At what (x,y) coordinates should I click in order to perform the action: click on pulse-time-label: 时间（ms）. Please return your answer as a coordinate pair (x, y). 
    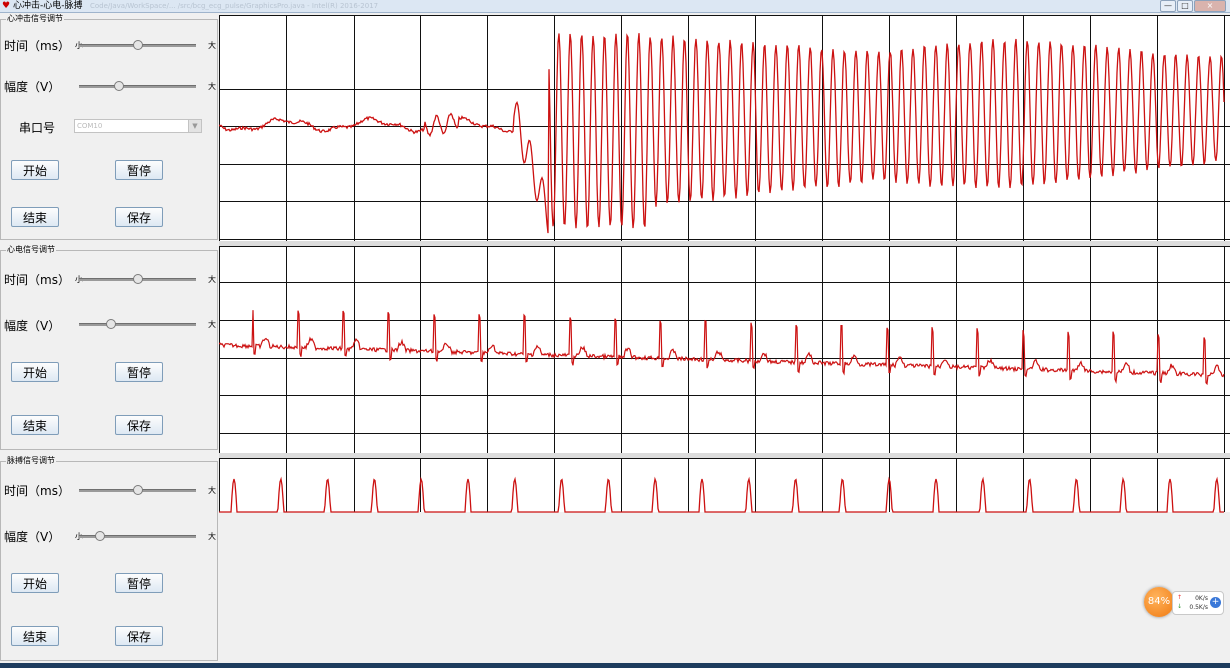
    Looking at the image, I should click on (37, 491).